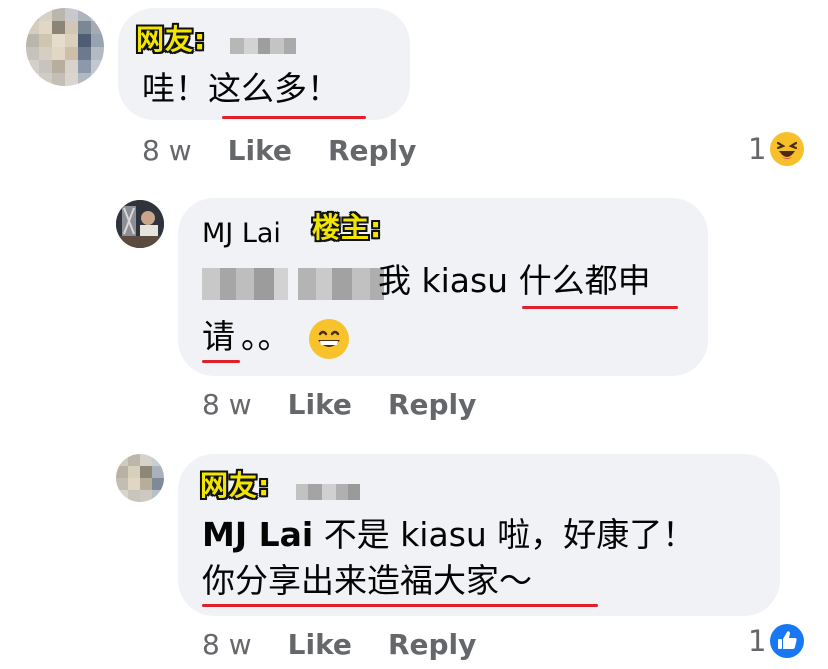  I want to click on author-name: MJ Lai, so click(241, 233).